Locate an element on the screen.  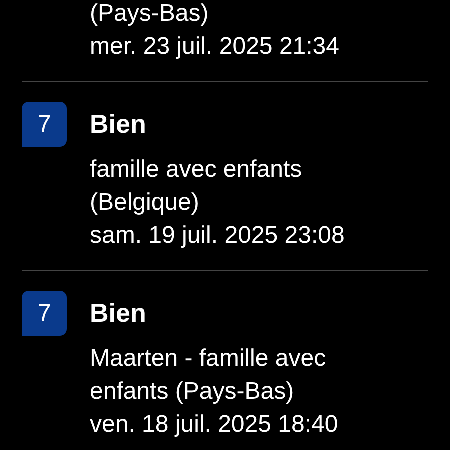
review-date: sam. 19 juil. 2025 23:08 is located at coordinates (218, 236).